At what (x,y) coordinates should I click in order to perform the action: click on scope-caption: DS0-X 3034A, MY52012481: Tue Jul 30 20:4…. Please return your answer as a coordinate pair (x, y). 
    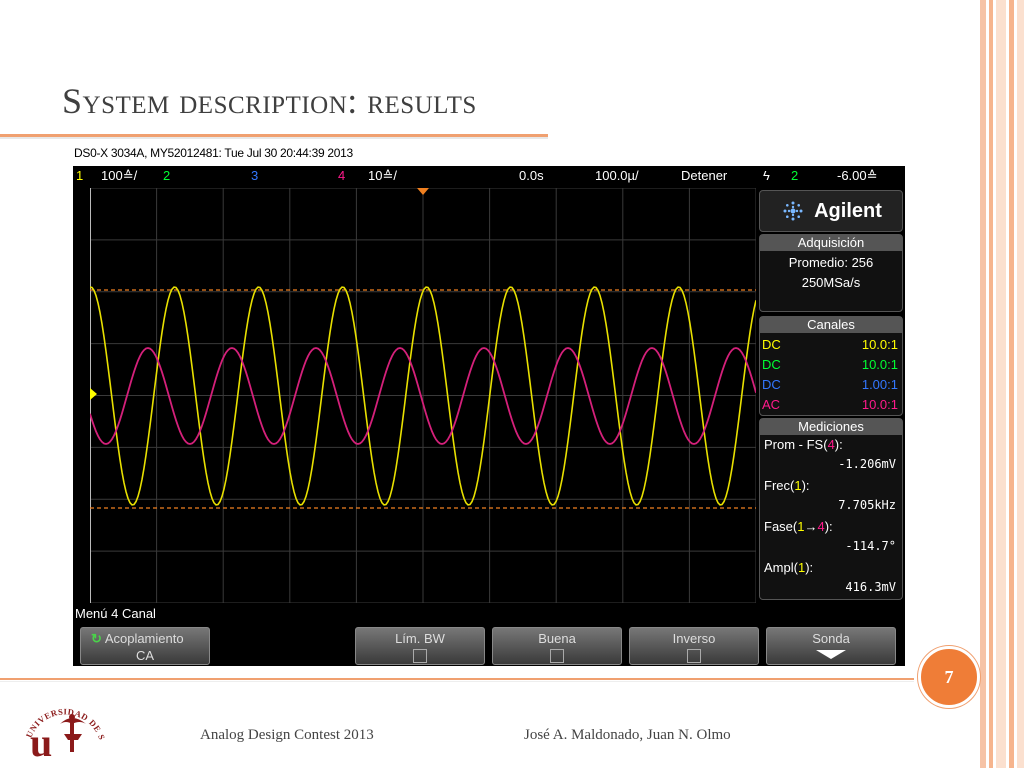
    Looking at the image, I should click on (213, 153).